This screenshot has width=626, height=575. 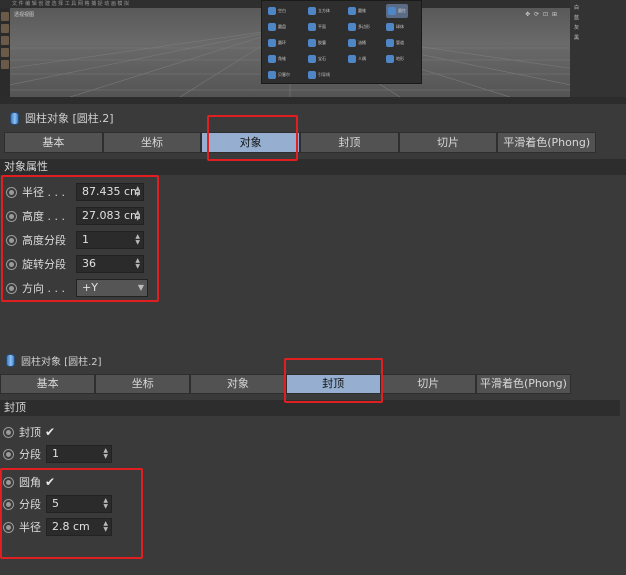 I want to click on height-segments-input: 1 ▲ ▼, so click(x=110, y=240).